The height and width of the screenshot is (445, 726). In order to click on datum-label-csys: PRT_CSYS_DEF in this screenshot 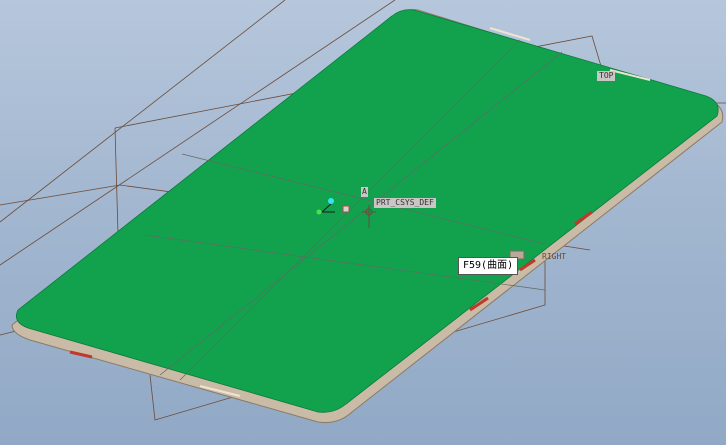, I will do `click(405, 203)`.